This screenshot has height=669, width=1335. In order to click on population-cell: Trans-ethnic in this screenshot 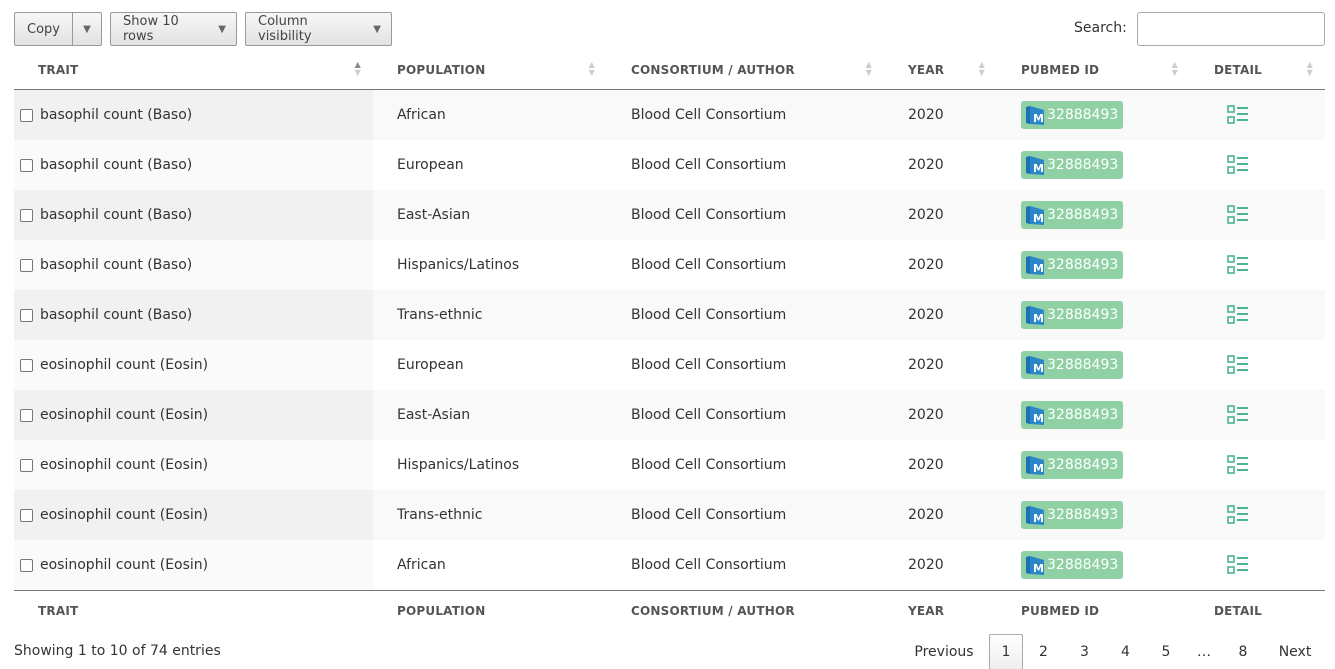, I will do `click(490, 515)`.